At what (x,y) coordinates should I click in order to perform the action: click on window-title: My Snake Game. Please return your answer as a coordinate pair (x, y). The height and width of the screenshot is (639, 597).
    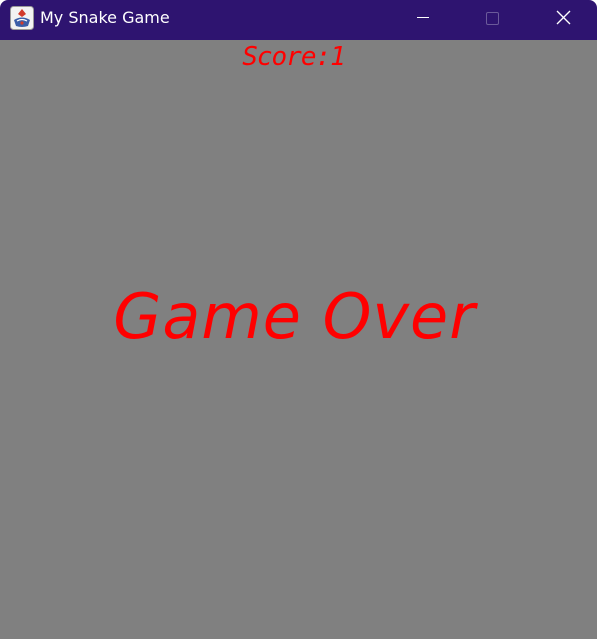
    Looking at the image, I should click on (105, 17).